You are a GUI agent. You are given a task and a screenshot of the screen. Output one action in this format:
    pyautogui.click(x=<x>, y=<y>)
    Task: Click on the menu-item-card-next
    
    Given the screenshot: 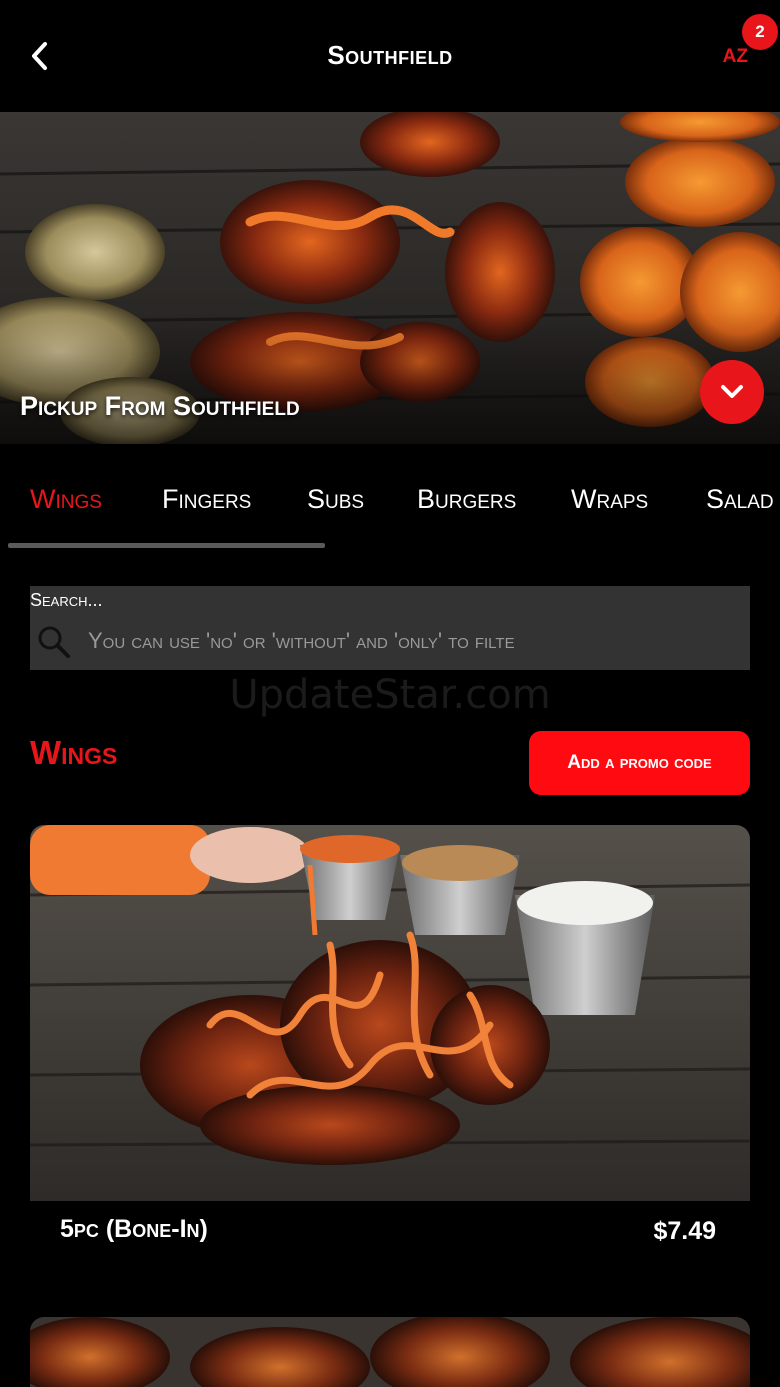 What is the action you would take?
    pyautogui.click(x=390, y=1352)
    